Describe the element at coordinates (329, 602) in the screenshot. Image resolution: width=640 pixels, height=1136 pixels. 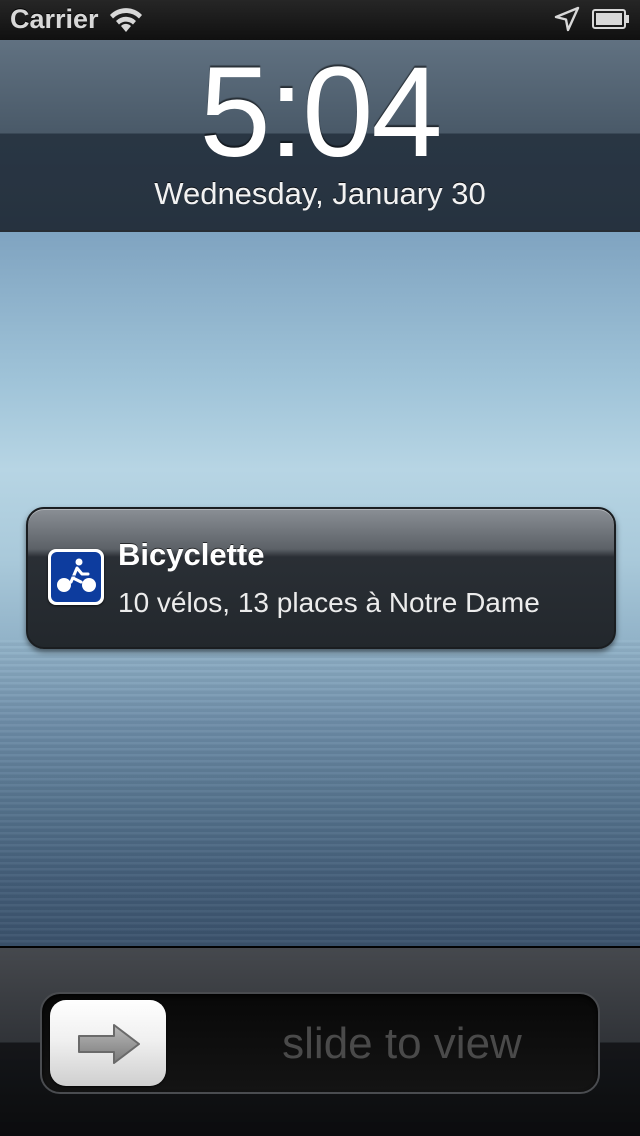
I see `notification-message: 10 vélos, 13 places à Notre Dame` at that location.